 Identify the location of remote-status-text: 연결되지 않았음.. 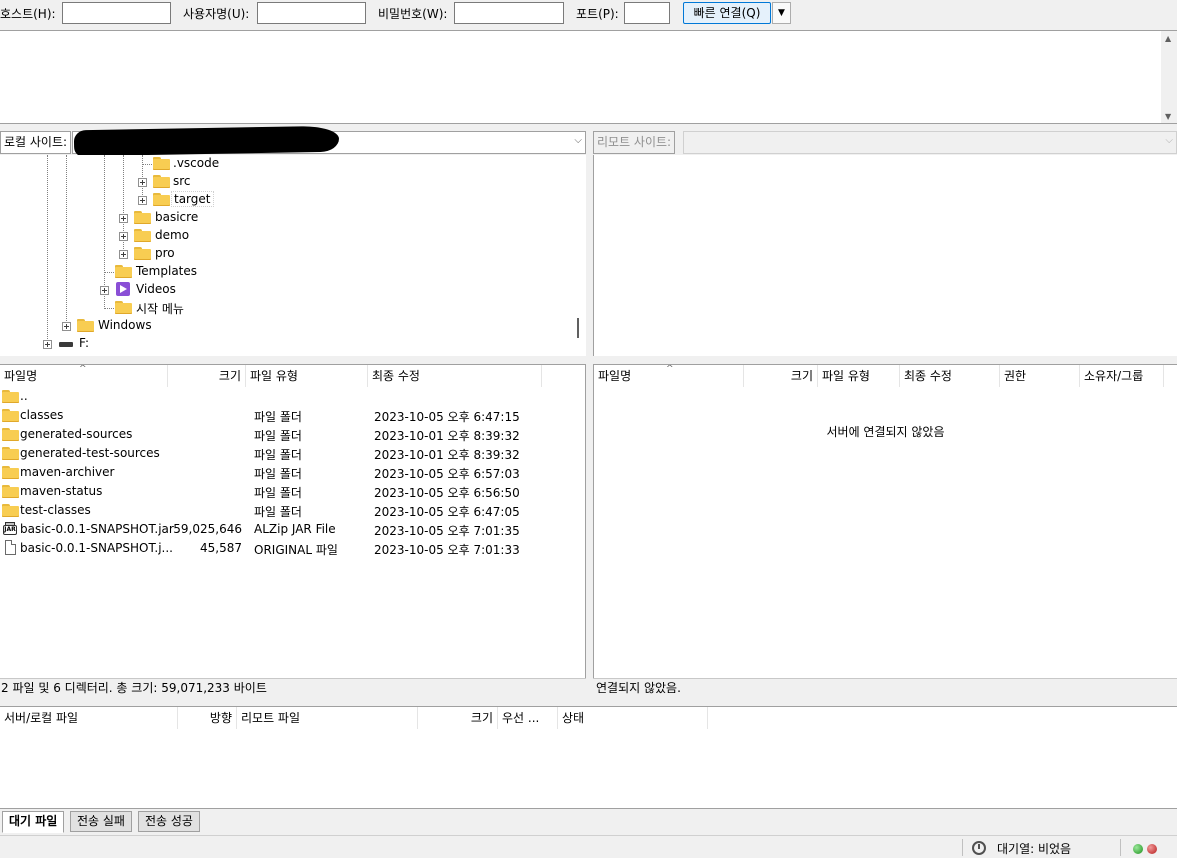
(885, 688).